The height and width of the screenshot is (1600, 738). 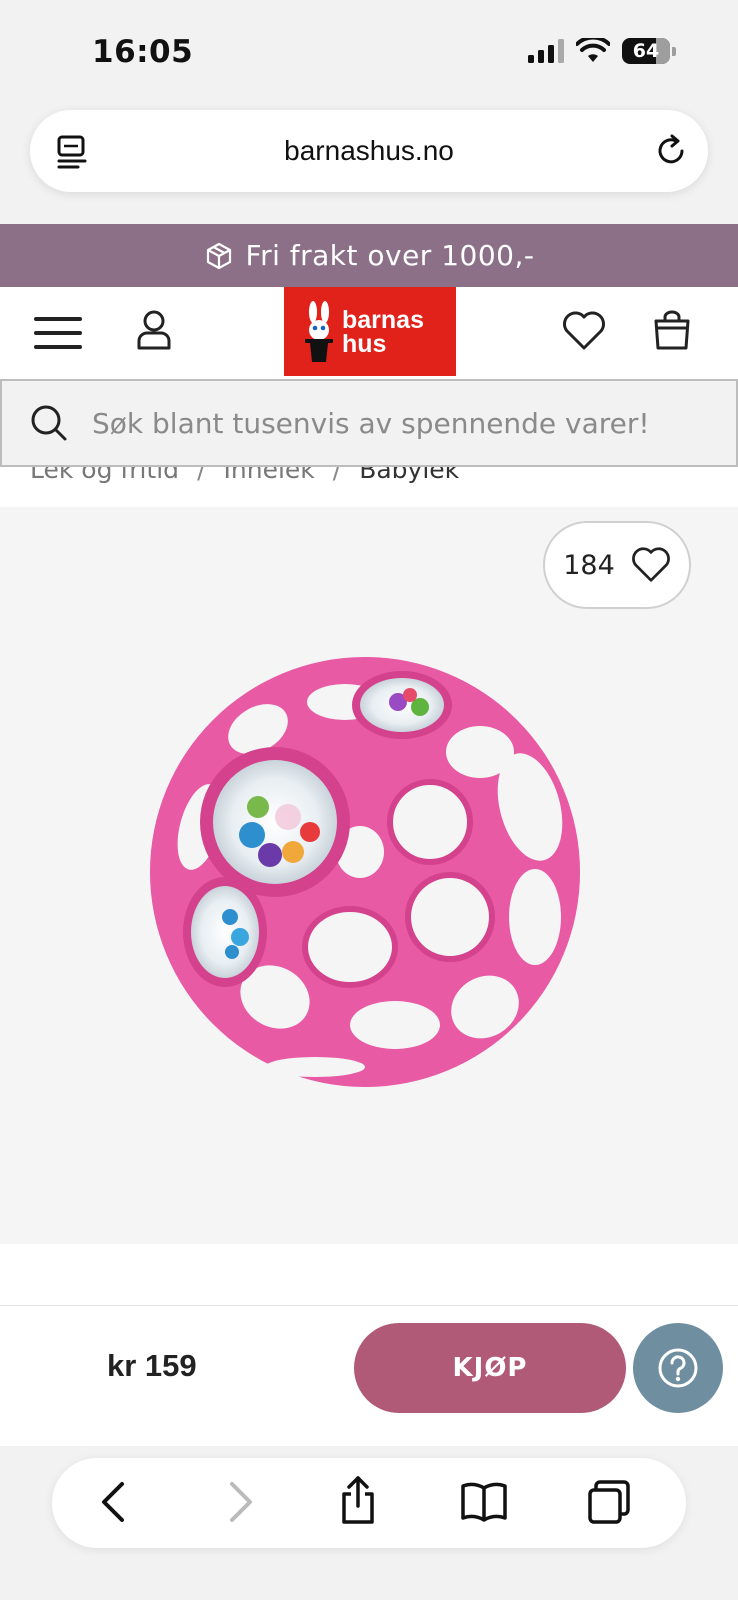 What do you see at coordinates (369, 1275) in the screenshot?
I see `content-spacer` at bounding box center [369, 1275].